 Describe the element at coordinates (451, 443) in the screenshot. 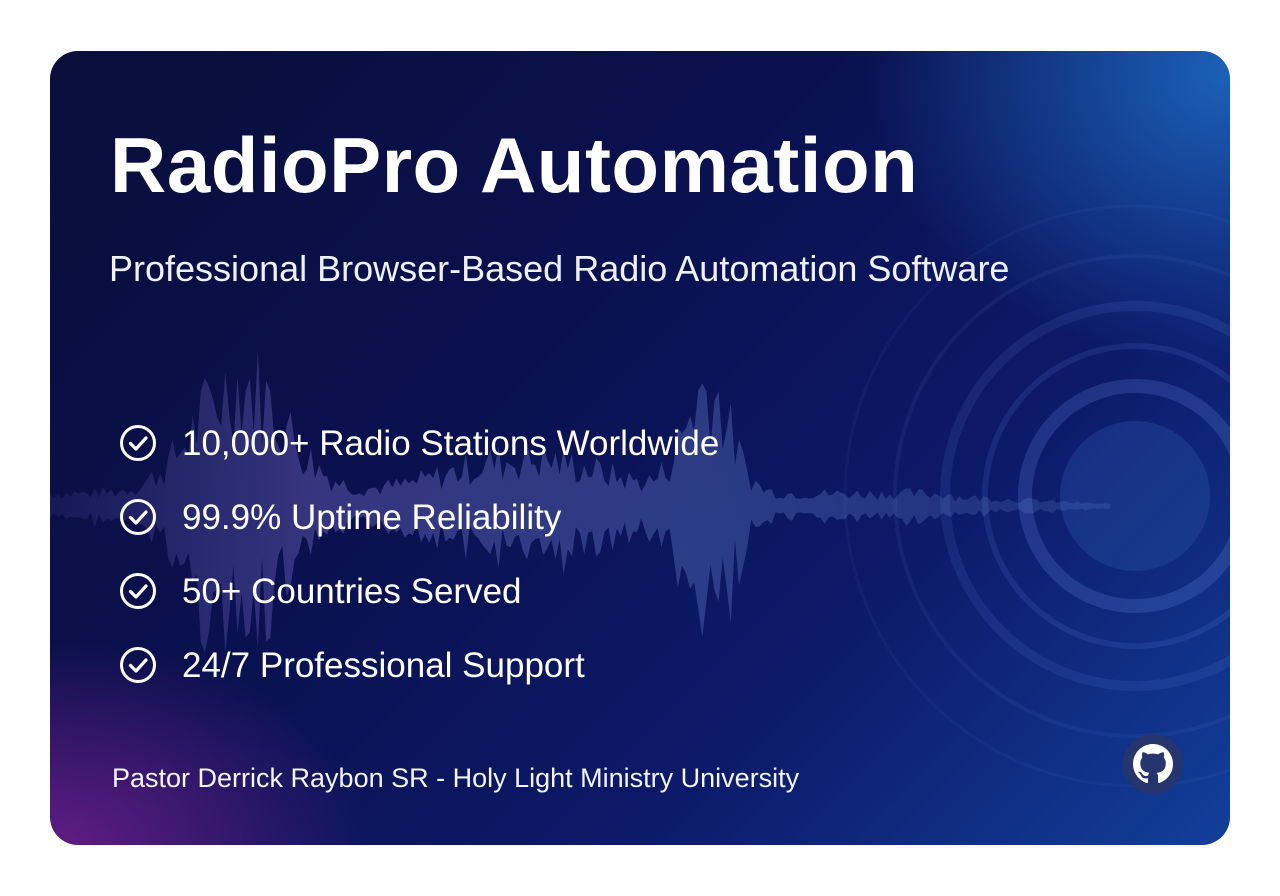

I see `feature-label: 10,000+ Radio Stations Worldwide` at that location.